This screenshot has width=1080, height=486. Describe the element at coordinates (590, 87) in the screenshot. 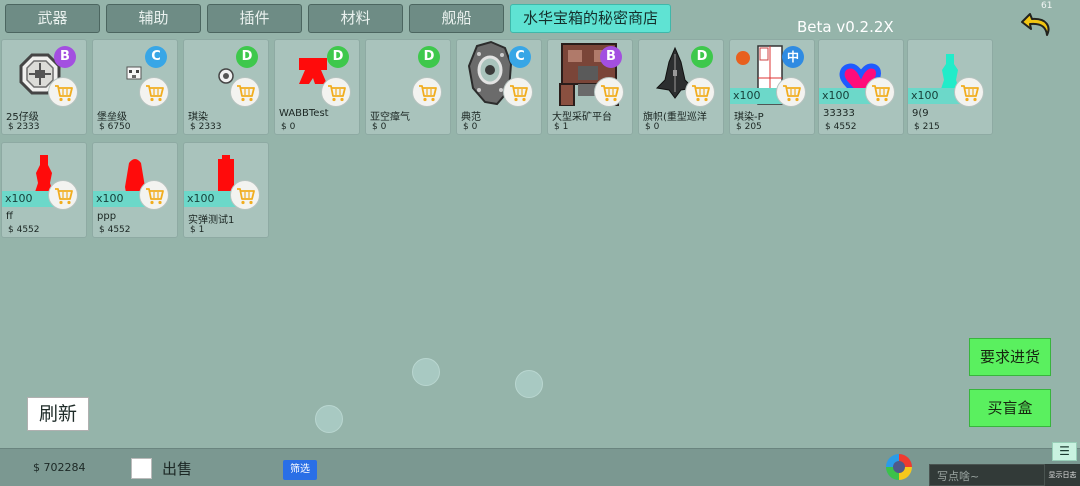

I see `shop-item-card: B 大型采矿平台 $ 1` at that location.